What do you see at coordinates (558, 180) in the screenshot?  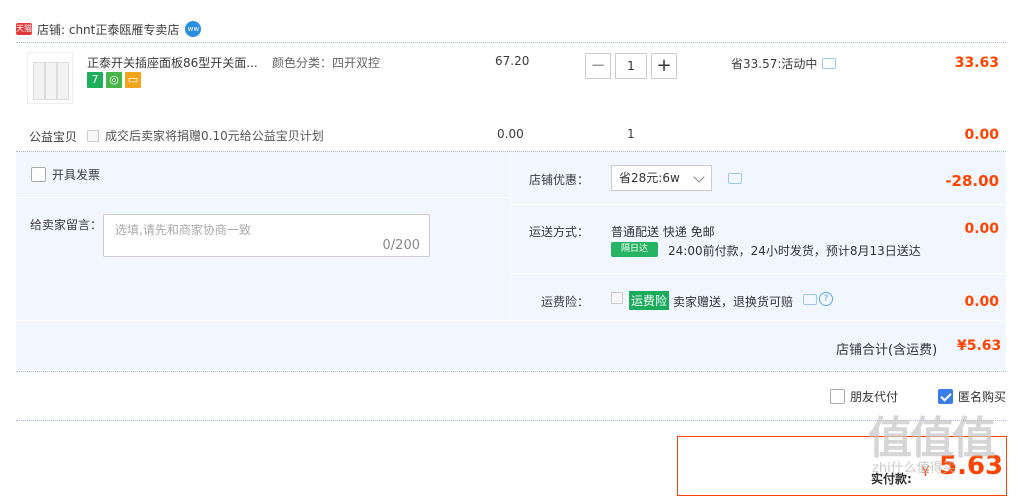 I see `discount-label: 店铺优惠：` at bounding box center [558, 180].